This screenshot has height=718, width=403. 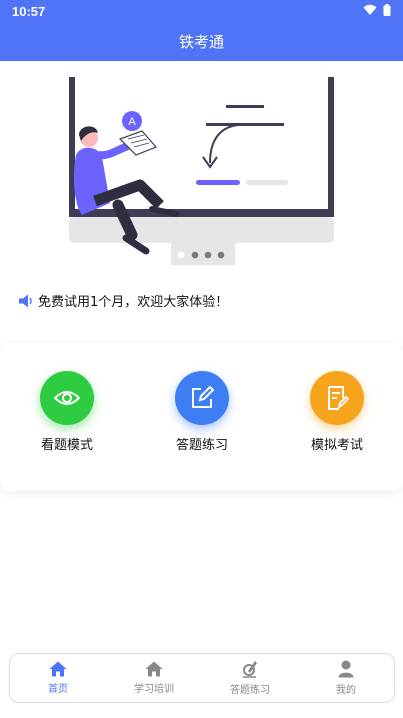 I want to click on status-time: 10:57, so click(x=29, y=11).